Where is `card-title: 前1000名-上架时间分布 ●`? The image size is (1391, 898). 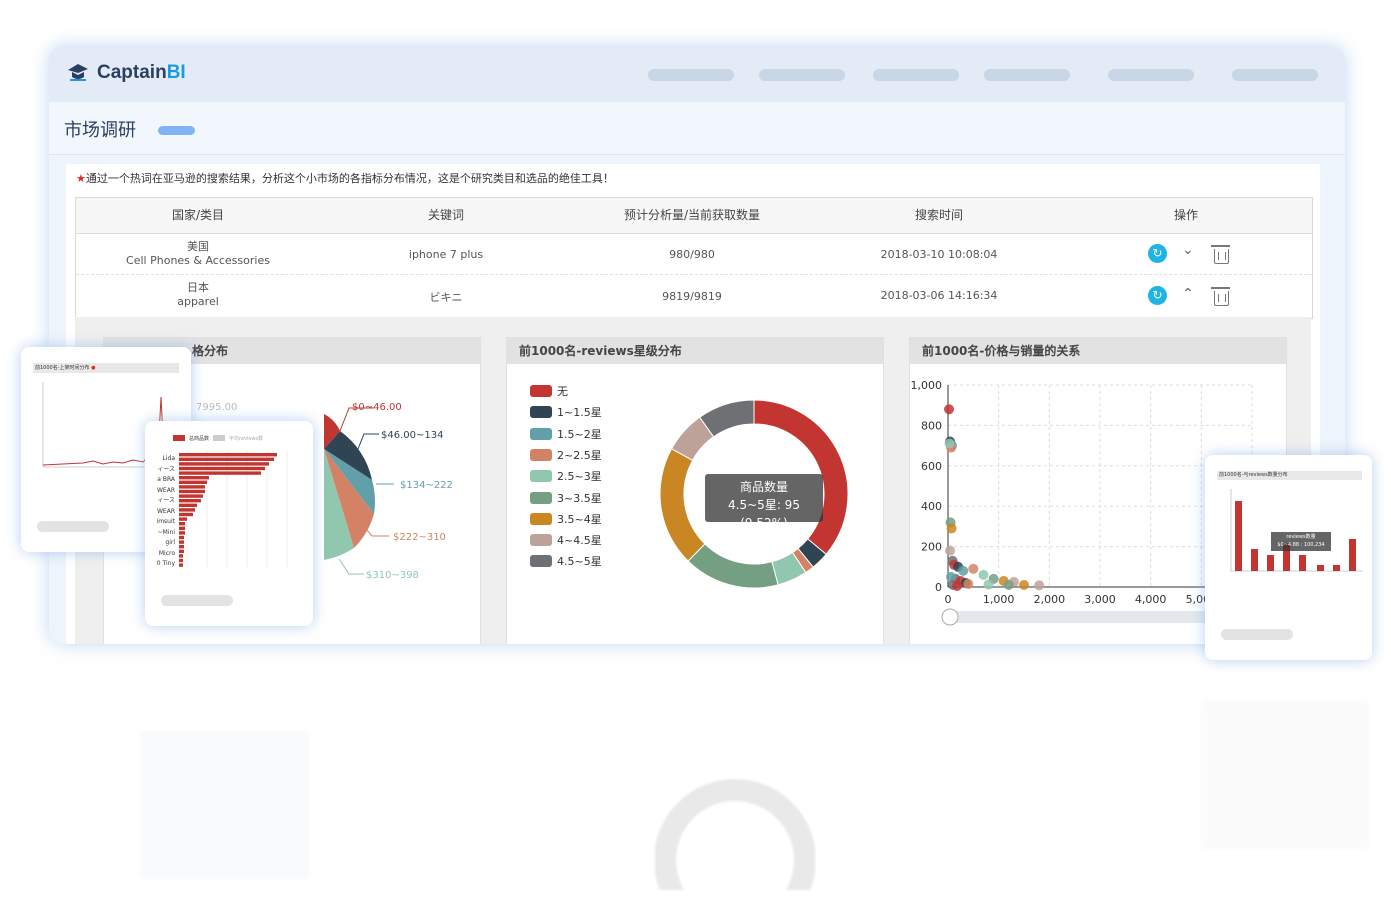
card-title: 前1000名-上架时间分布 ● is located at coordinates (106, 368).